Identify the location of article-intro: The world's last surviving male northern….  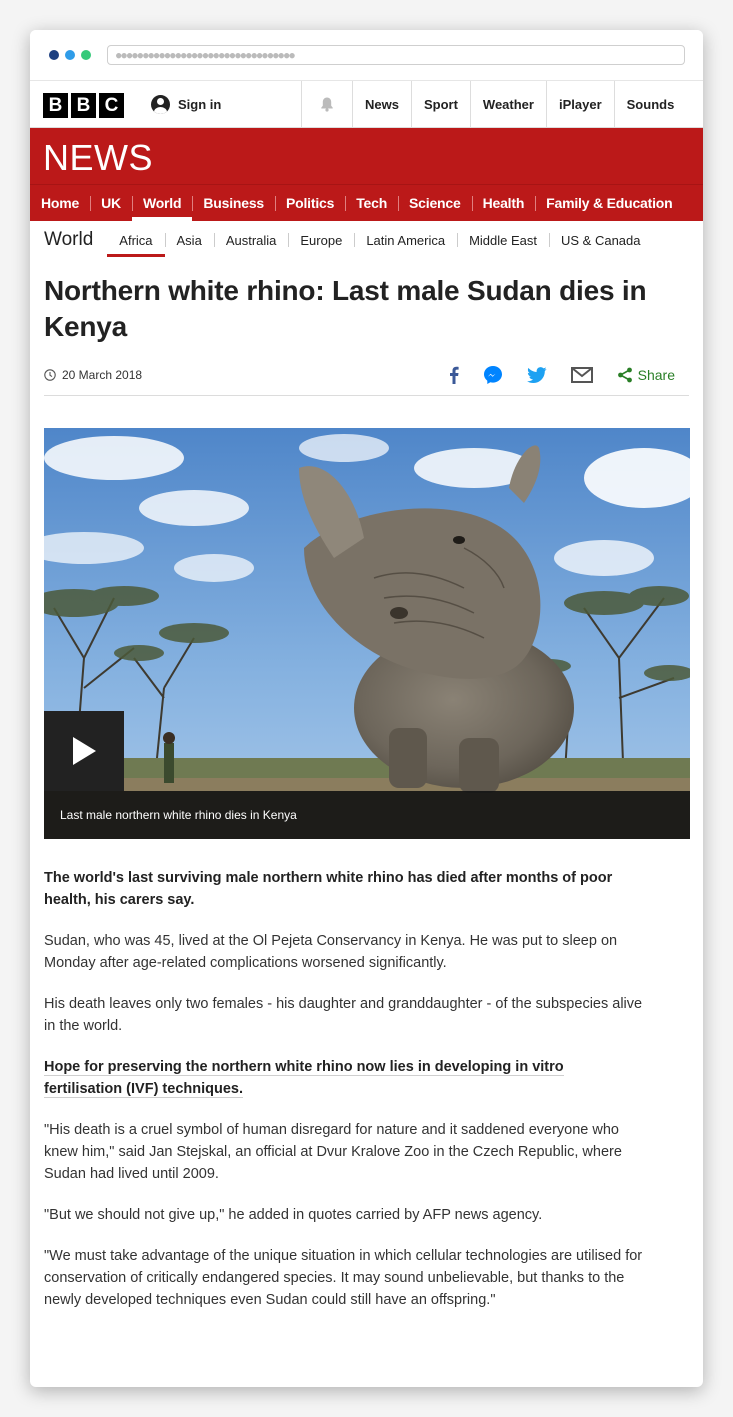
(328, 889).